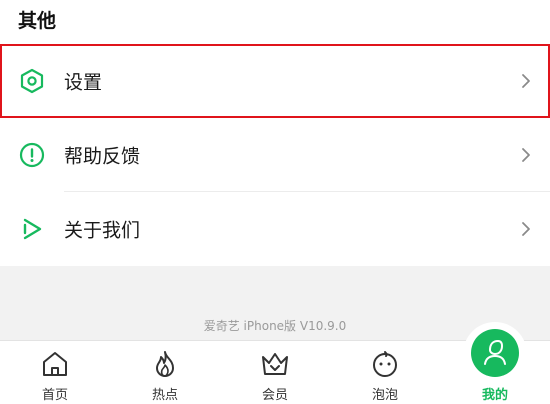 The image size is (550, 404). I want to click on tab-bubble: 泡泡, so click(385, 372).